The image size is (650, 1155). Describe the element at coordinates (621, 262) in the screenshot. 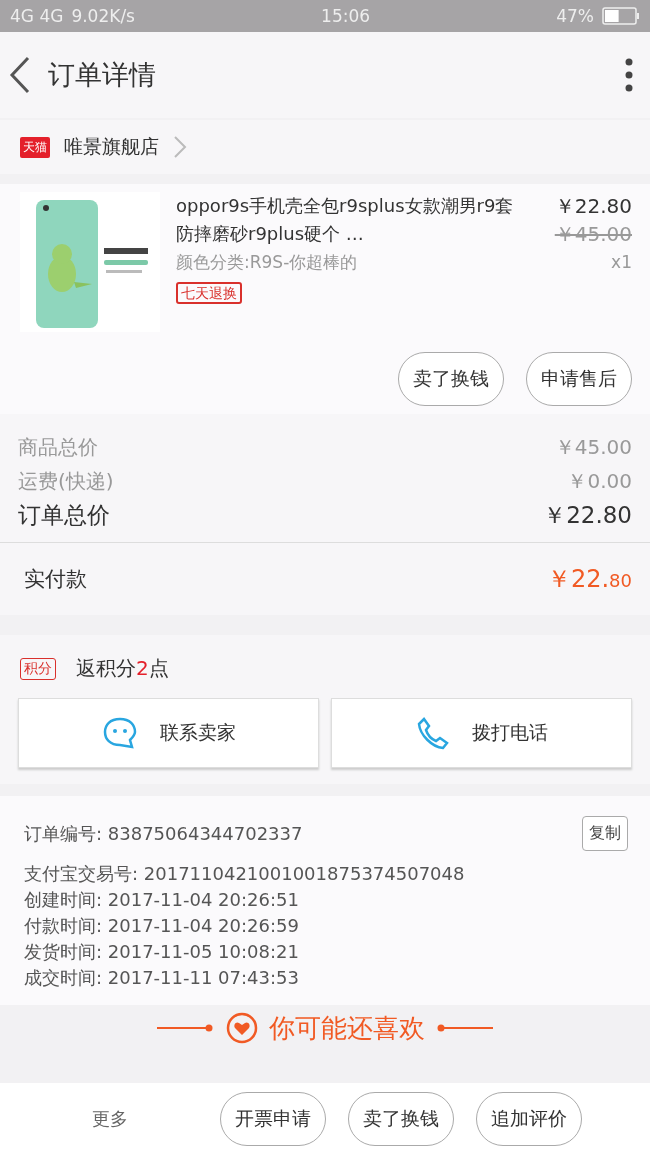

I see `quantity: x1` at that location.